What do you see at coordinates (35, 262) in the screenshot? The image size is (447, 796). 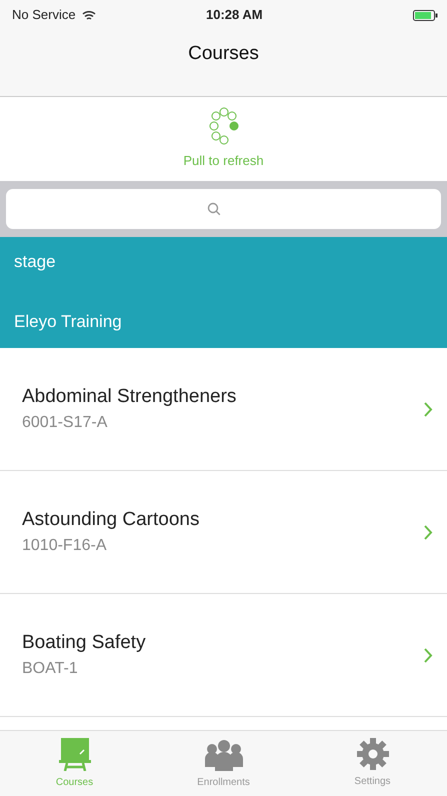 I see `header-label: stage` at bounding box center [35, 262].